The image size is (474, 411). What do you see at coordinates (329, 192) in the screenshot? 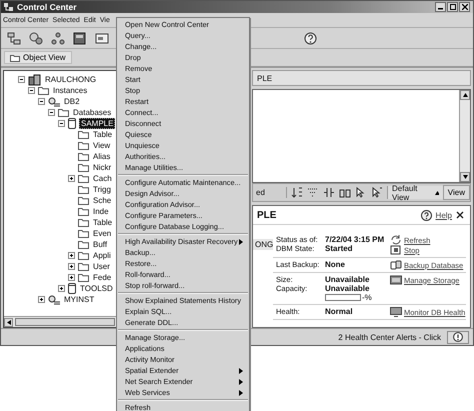
I see `columns-icon` at bounding box center [329, 192].